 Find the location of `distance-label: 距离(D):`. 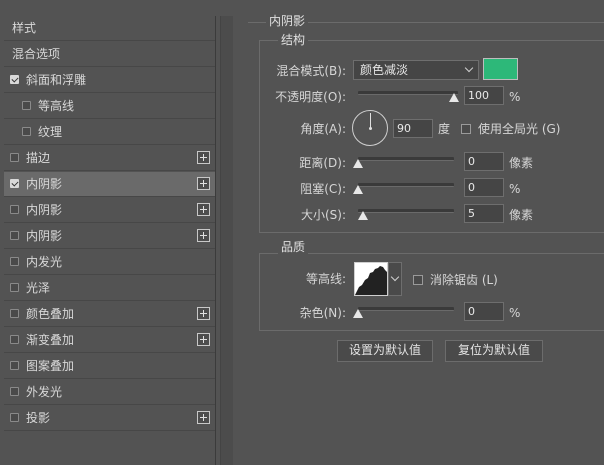

distance-label: 距离(D): is located at coordinates (322, 163).